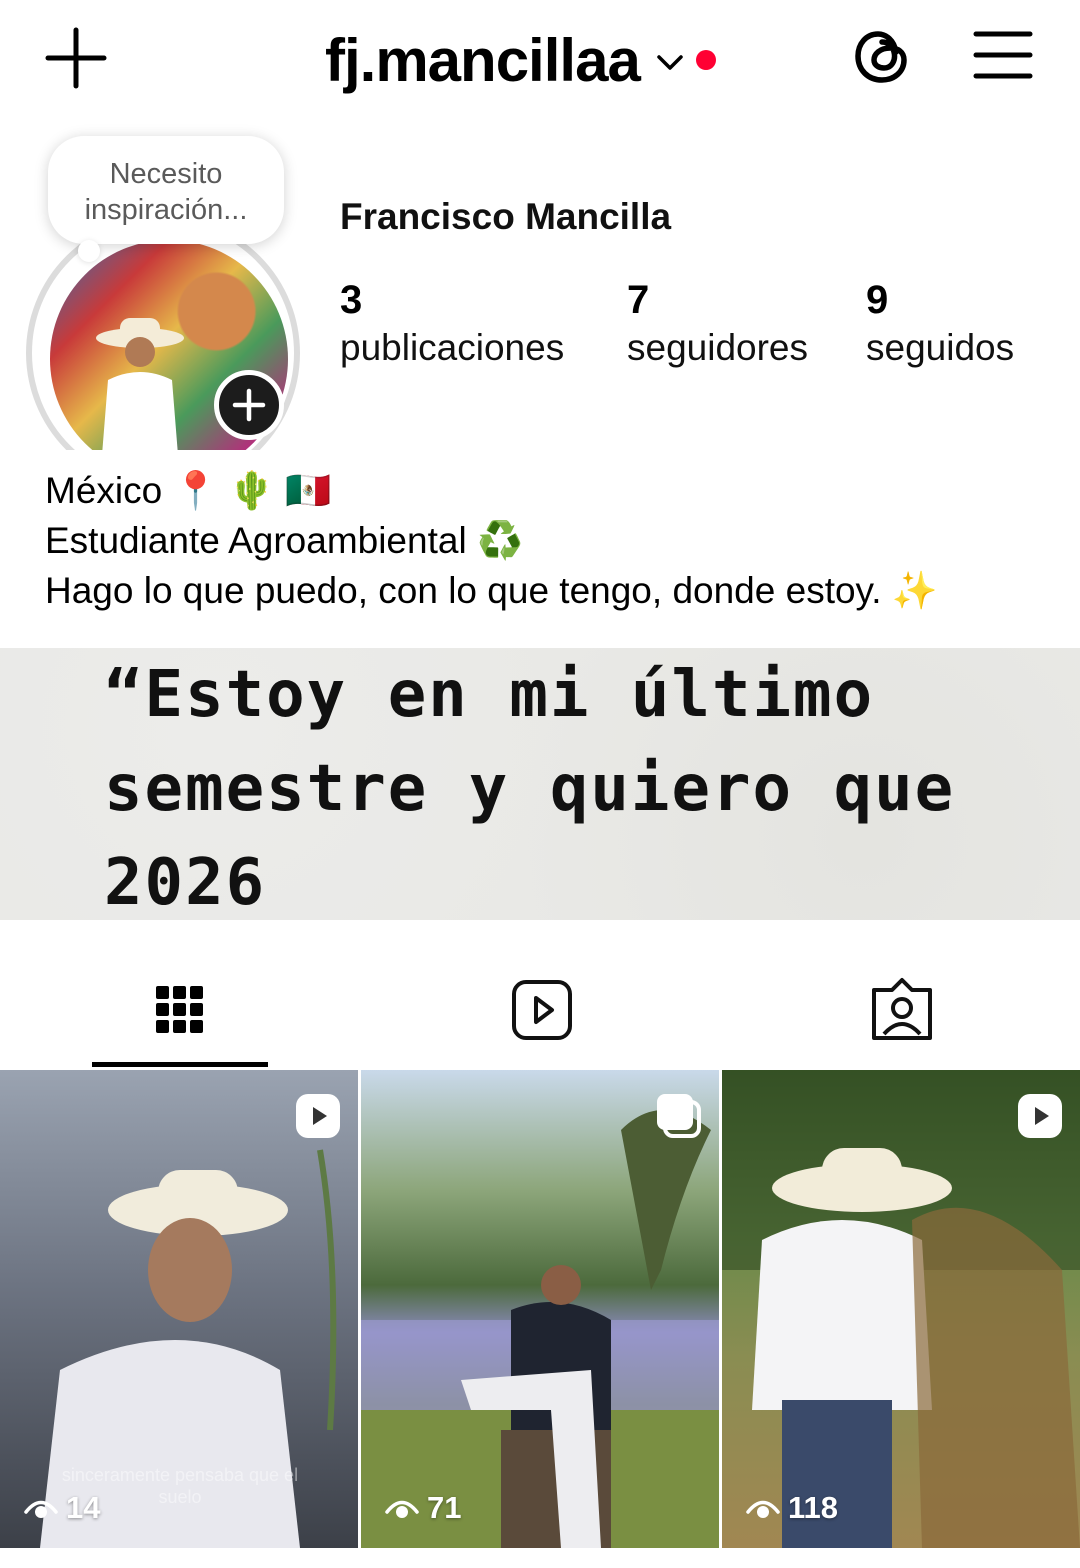  I want to click on grid-icon, so click(179, 1009).